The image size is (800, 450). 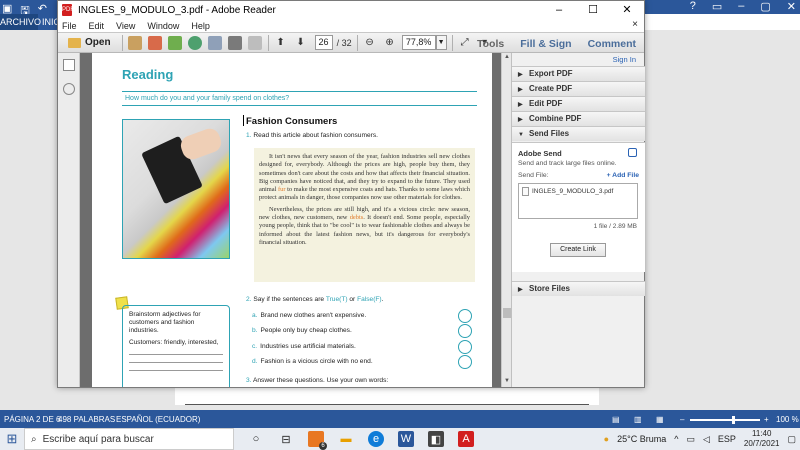 I want to click on clock-date: 20/7/2021, so click(x=761, y=443).